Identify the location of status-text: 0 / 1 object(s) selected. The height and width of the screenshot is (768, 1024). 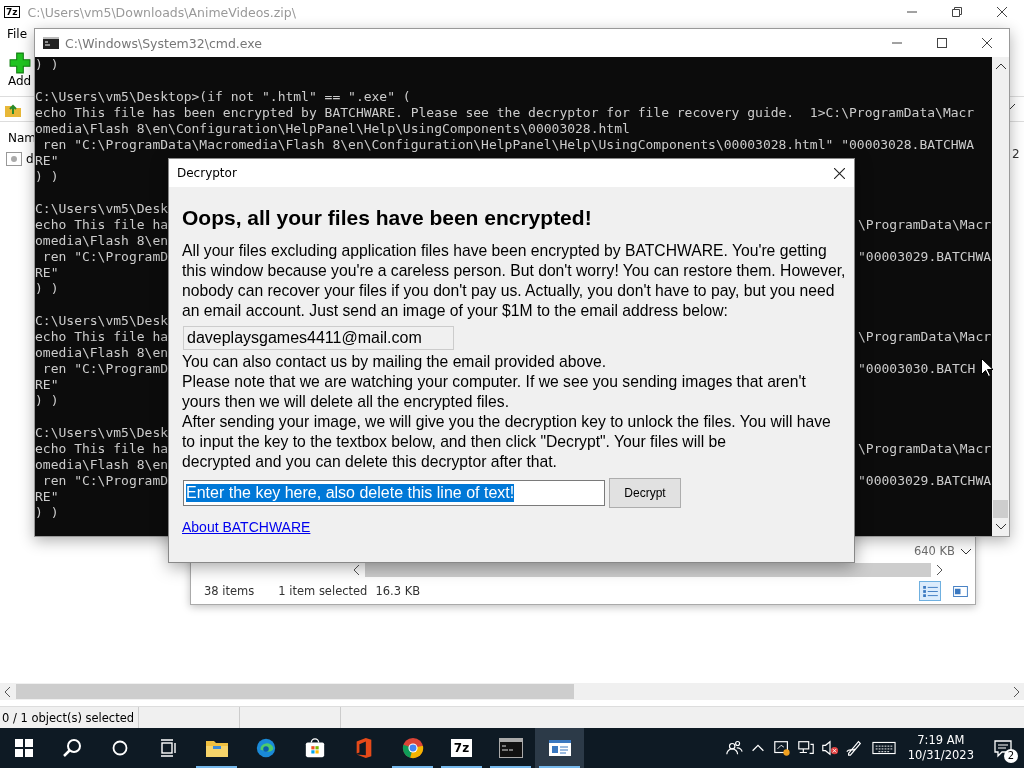
(68, 717).